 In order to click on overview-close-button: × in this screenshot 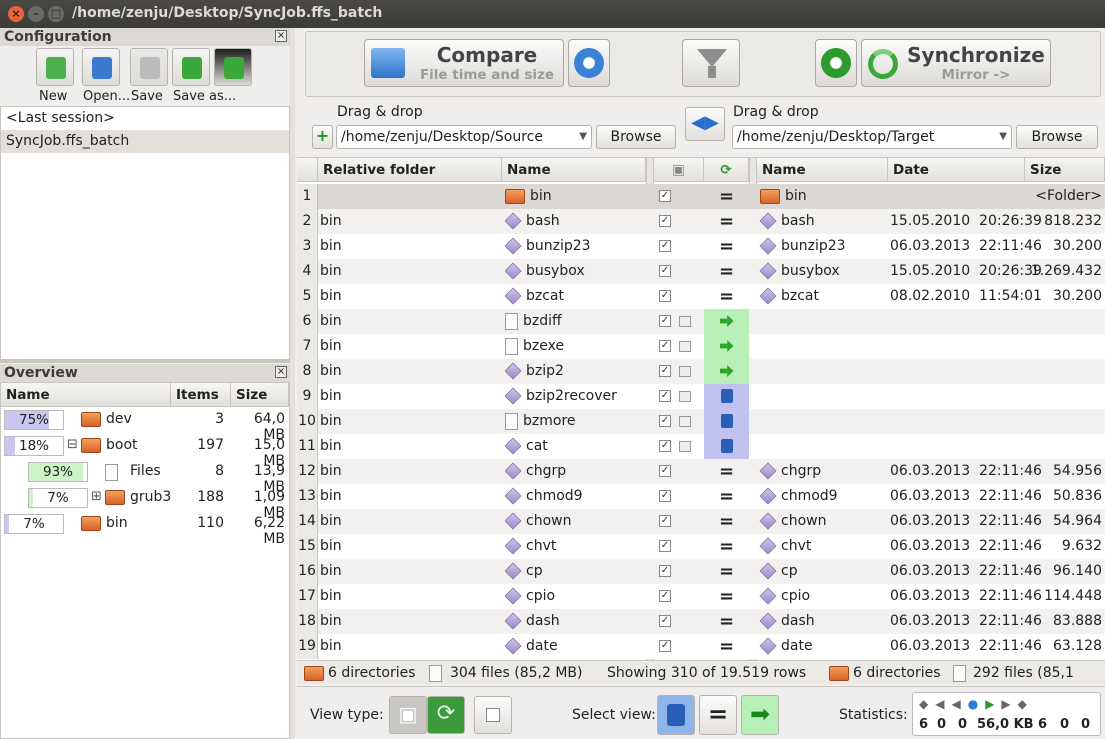, I will do `click(281, 372)`.